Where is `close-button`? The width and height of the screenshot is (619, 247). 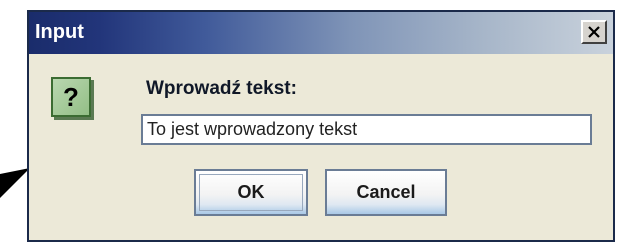 close-button is located at coordinates (594, 32).